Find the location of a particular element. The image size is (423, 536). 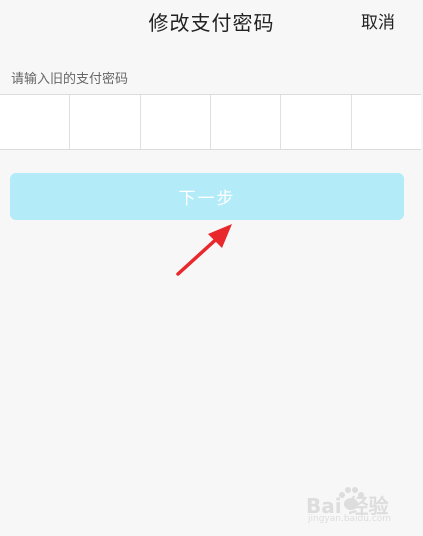

old-password-hint: 请输入旧的支付密码 is located at coordinates (70, 79).